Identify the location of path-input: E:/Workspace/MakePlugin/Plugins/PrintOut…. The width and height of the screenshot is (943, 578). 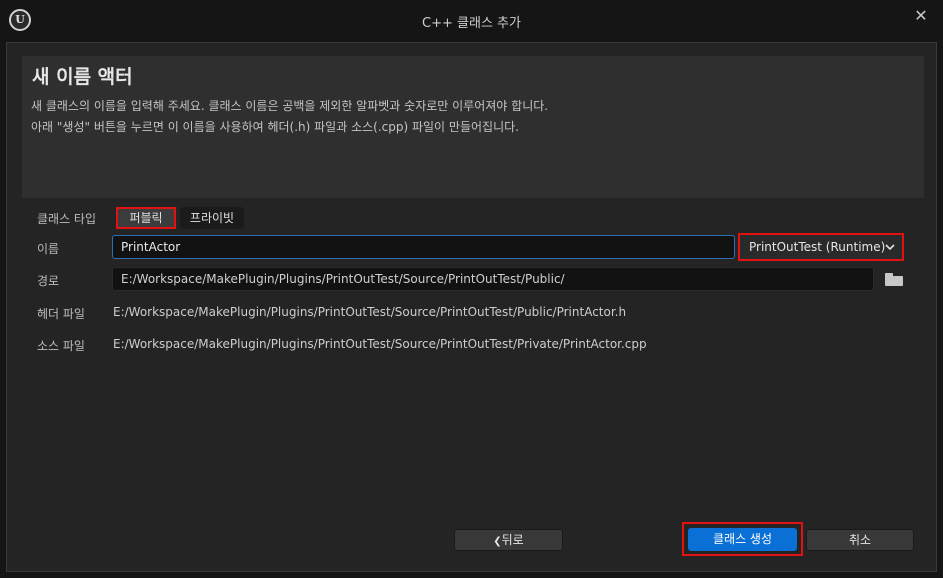
(493, 279).